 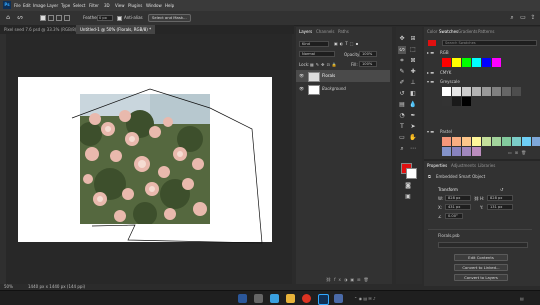 I want to click on gradient-tool-icon: ▤, so click(x=402, y=105).